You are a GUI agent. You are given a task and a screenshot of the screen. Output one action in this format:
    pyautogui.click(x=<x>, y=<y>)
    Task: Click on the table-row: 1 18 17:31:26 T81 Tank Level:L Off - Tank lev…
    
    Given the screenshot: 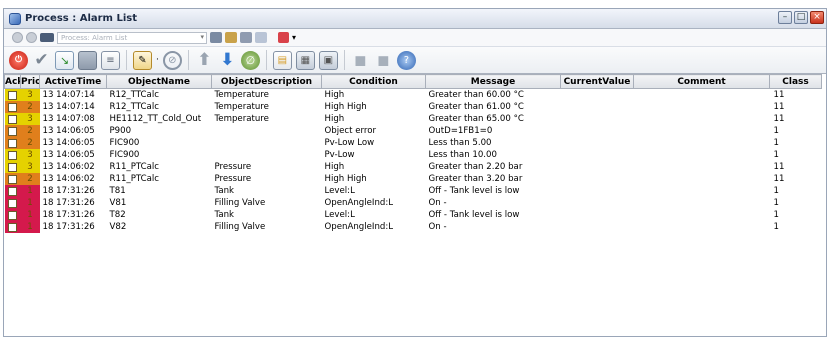 What is the action you would take?
    pyautogui.click(x=413, y=191)
    